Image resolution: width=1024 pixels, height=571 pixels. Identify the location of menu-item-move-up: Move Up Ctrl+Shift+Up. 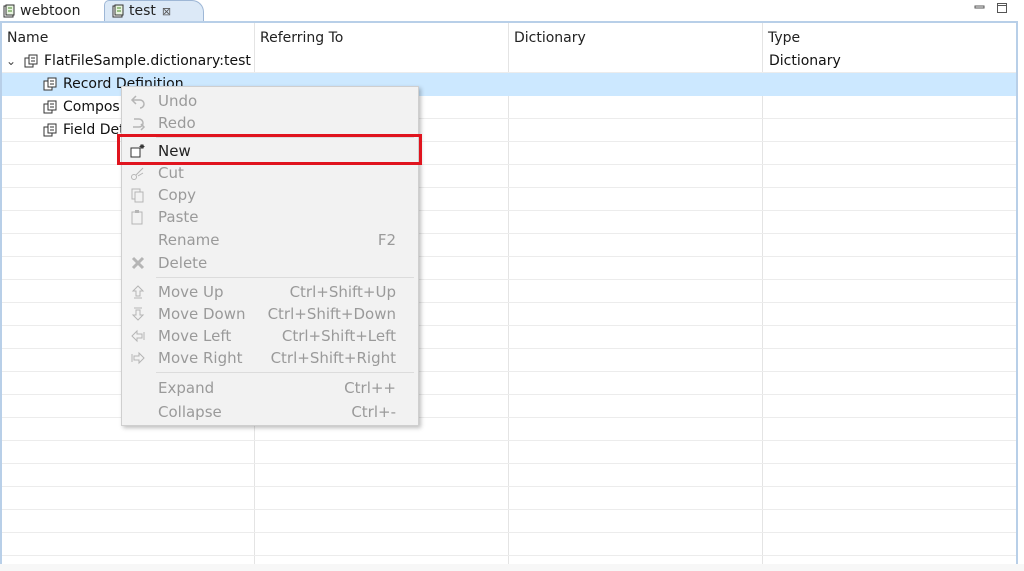
(270, 292).